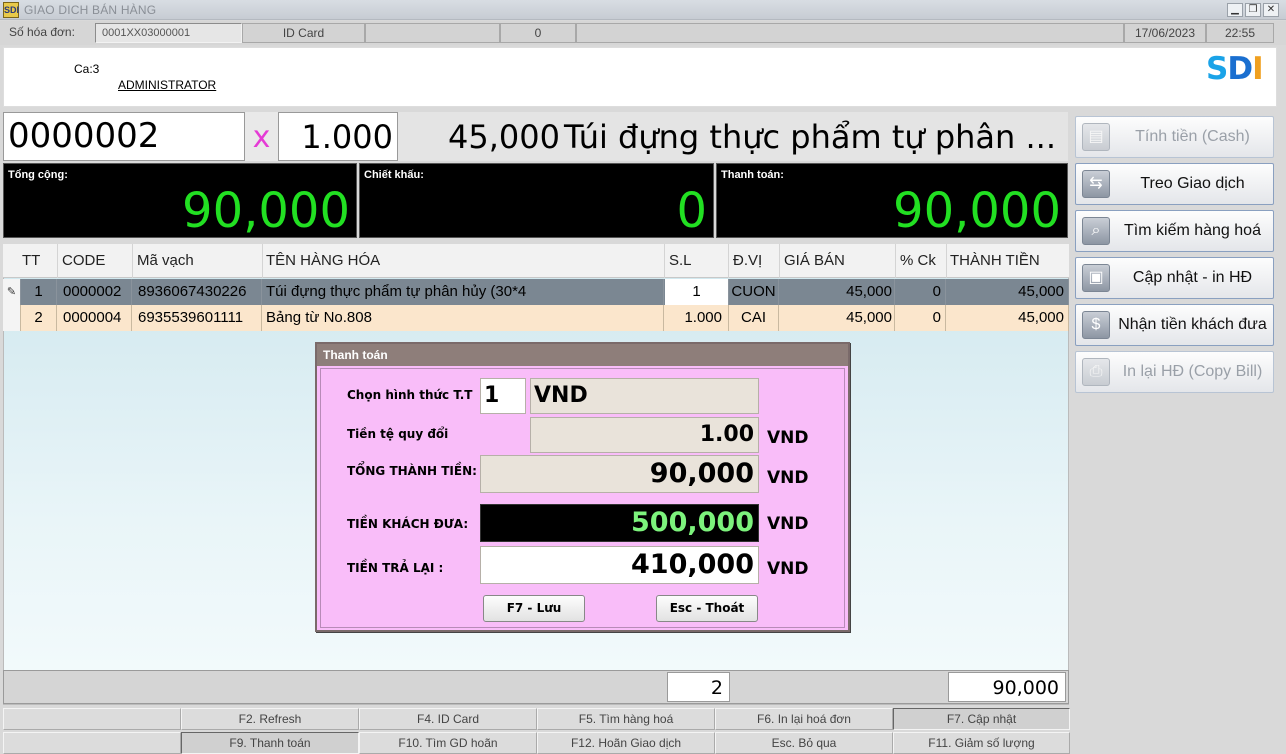 The height and width of the screenshot is (754, 1286). I want to click on change-unit: VND, so click(788, 569).